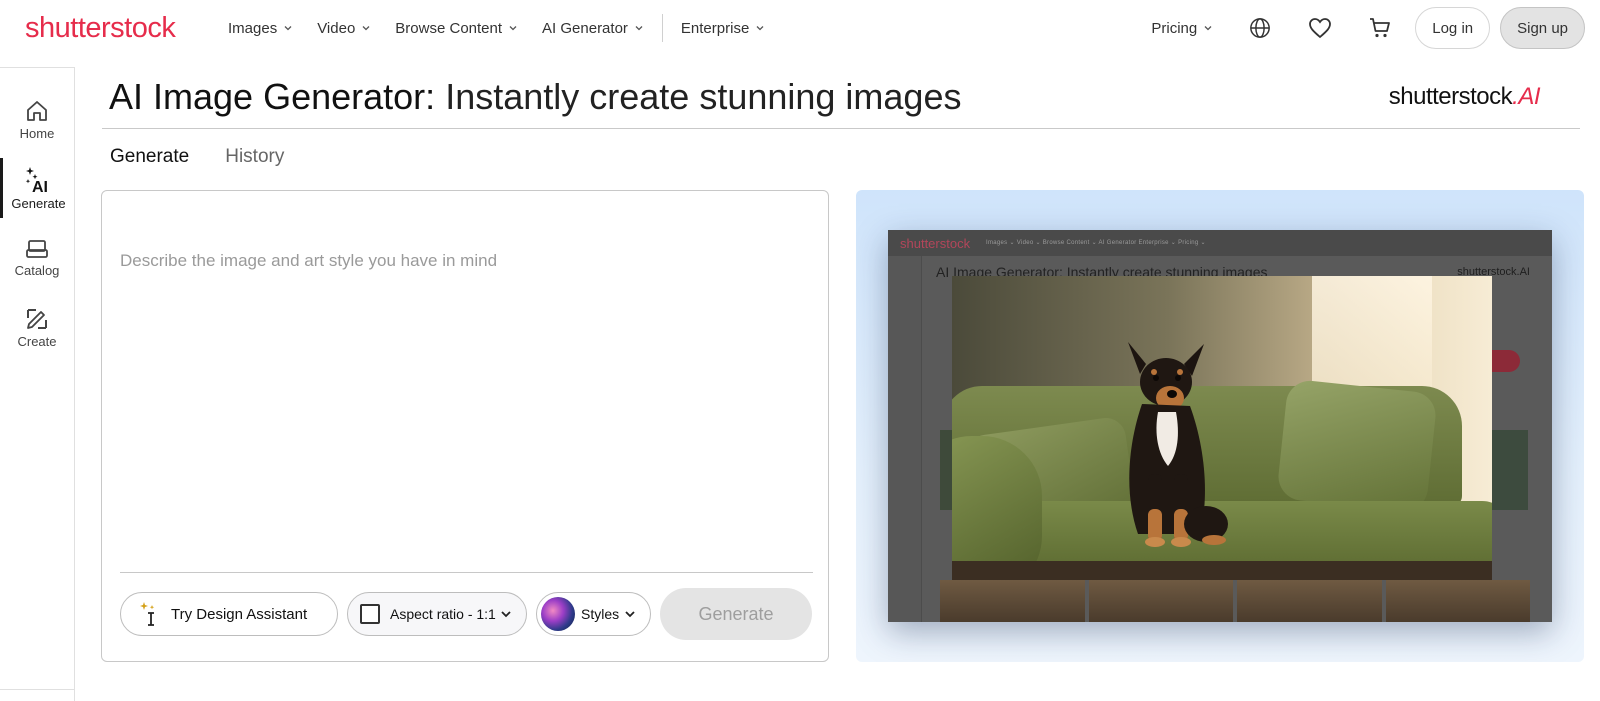  Describe the element at coordinates (272, 96) in the screenshot. I see `page-title-bold: AI Image Generator:` at that location.